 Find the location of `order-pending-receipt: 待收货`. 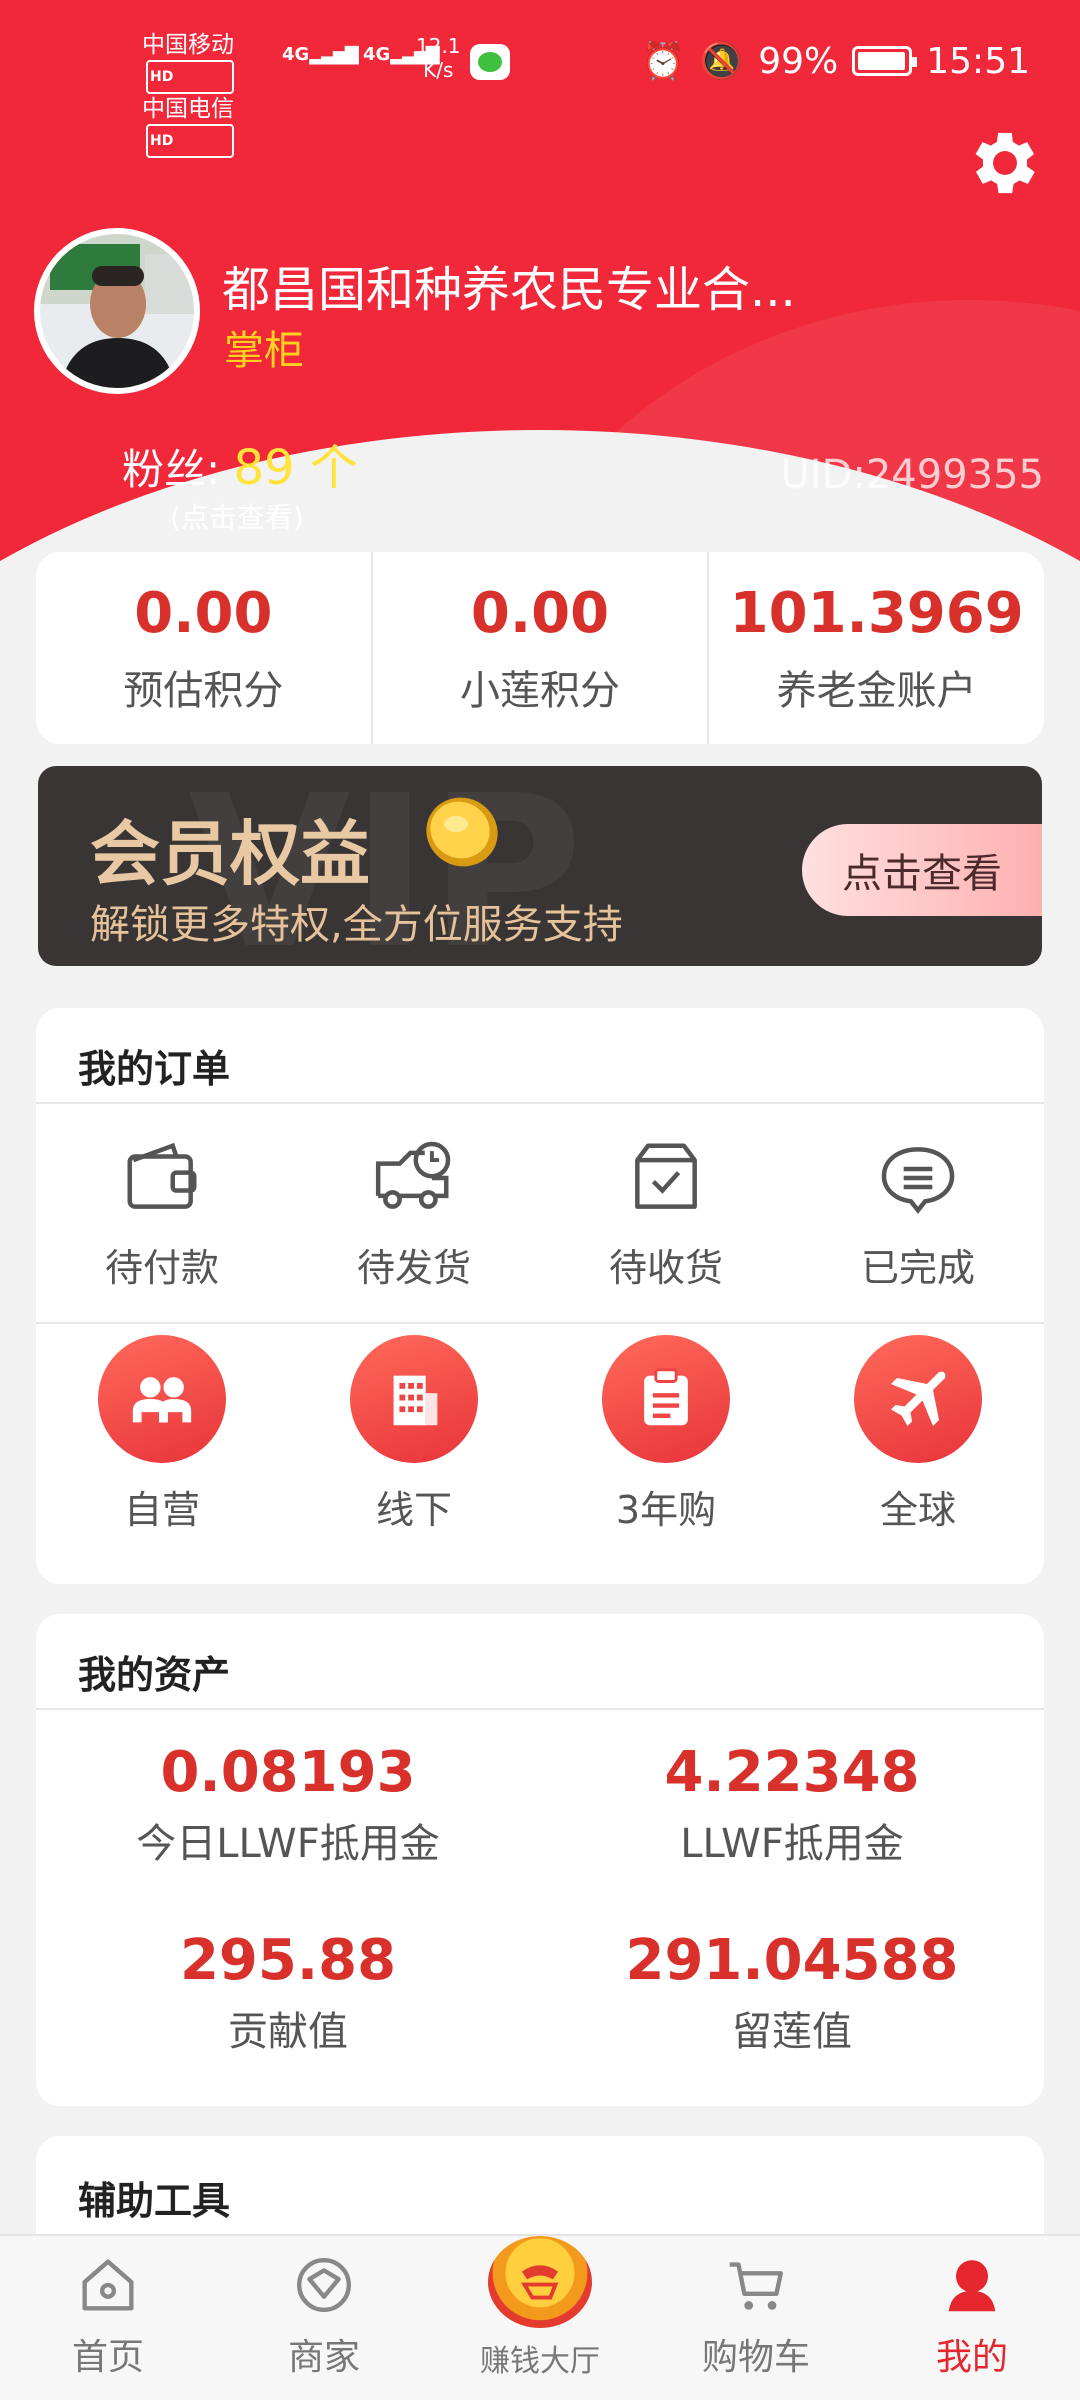

order-pending-receipt: 待收货 is located at coordinates (666, 1213).